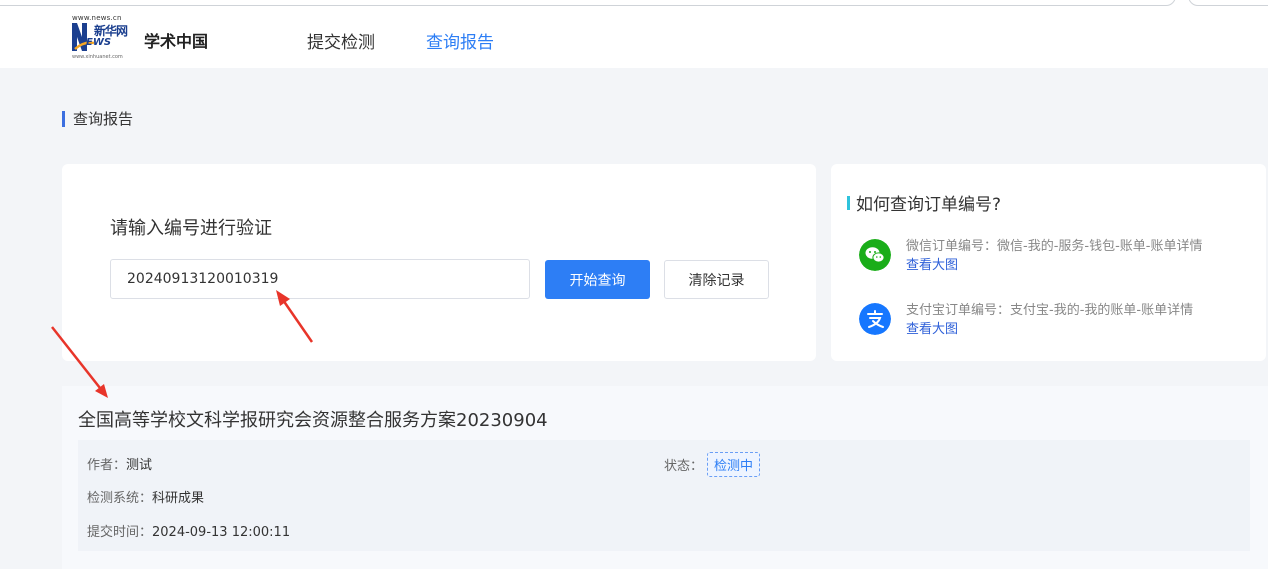 Image resolution: width=1268 pixels, height=569 pixels. What do you see at coordinates (313, 419) in the screenshot?
I see `report-title: 全国高等学校文科学报研究会资源整合服务方案20230904` at bounding box center [313, 419].